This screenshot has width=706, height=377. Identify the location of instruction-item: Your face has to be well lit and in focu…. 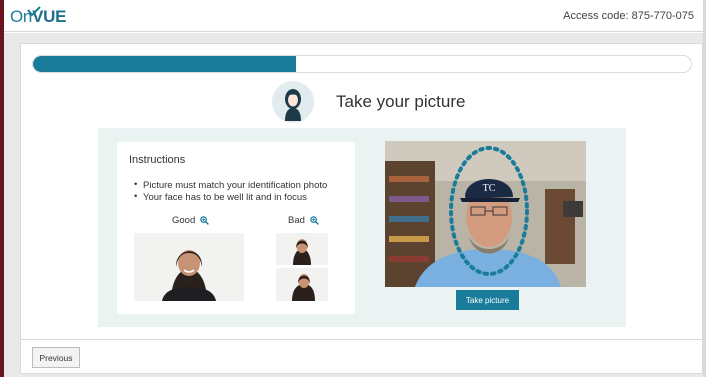
(220, 197).